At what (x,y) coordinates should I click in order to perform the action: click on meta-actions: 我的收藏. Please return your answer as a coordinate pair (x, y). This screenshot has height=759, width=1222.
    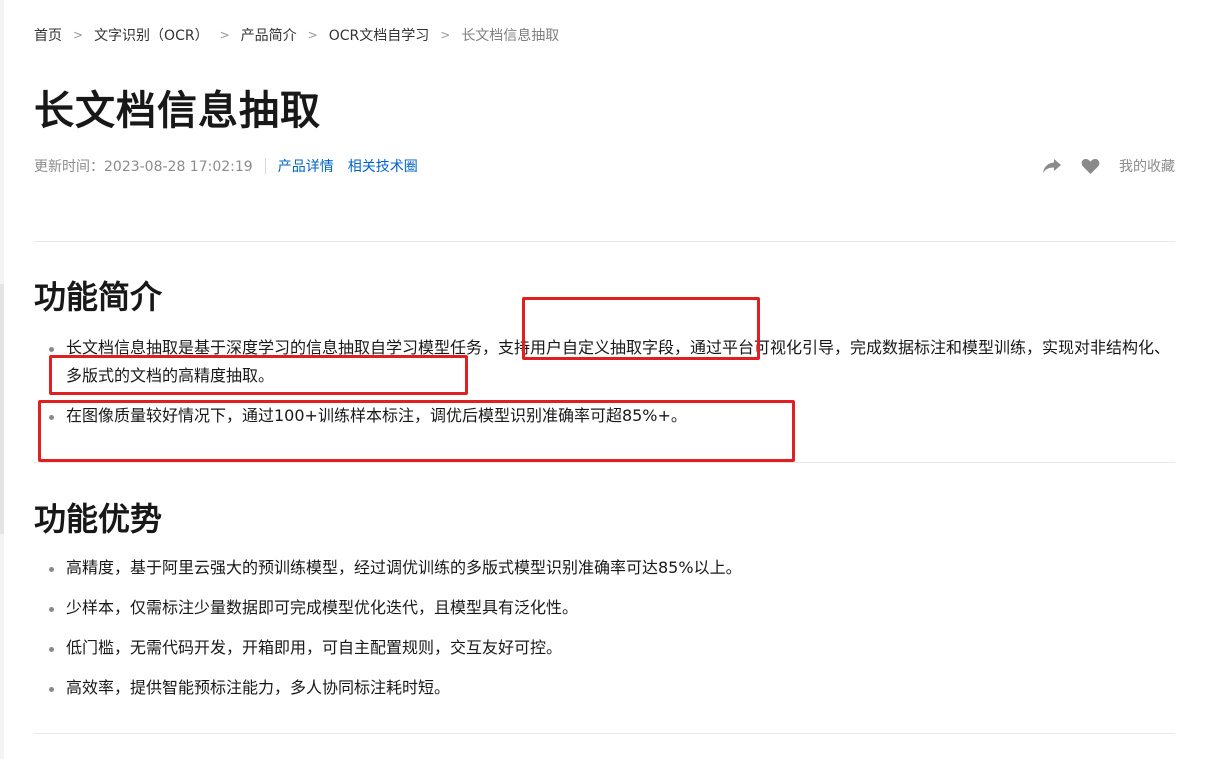
    Looking at the image, I should click on (1108, 166).